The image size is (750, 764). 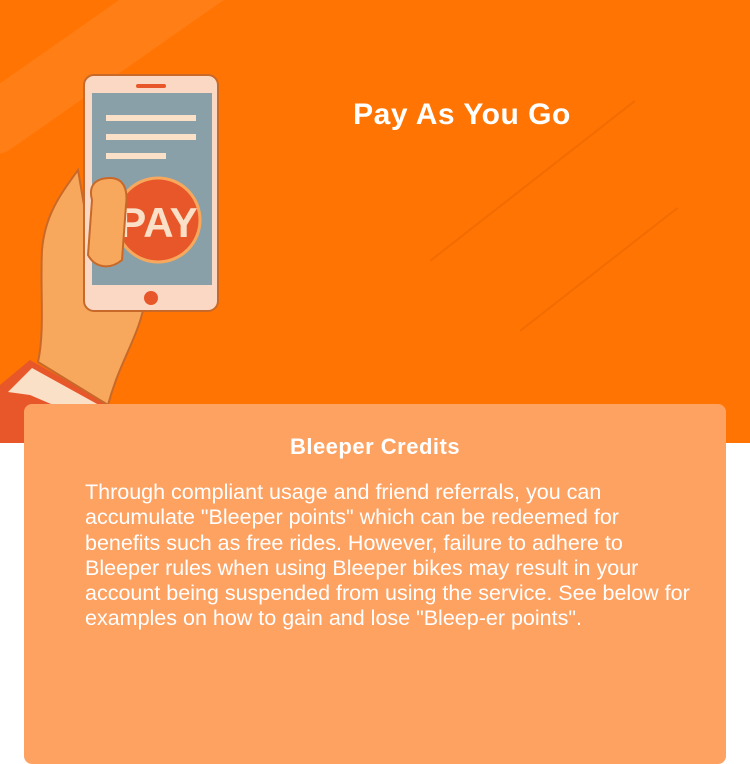 I want to click on page-title: Pay As You Go, so click(x=462, y=114).